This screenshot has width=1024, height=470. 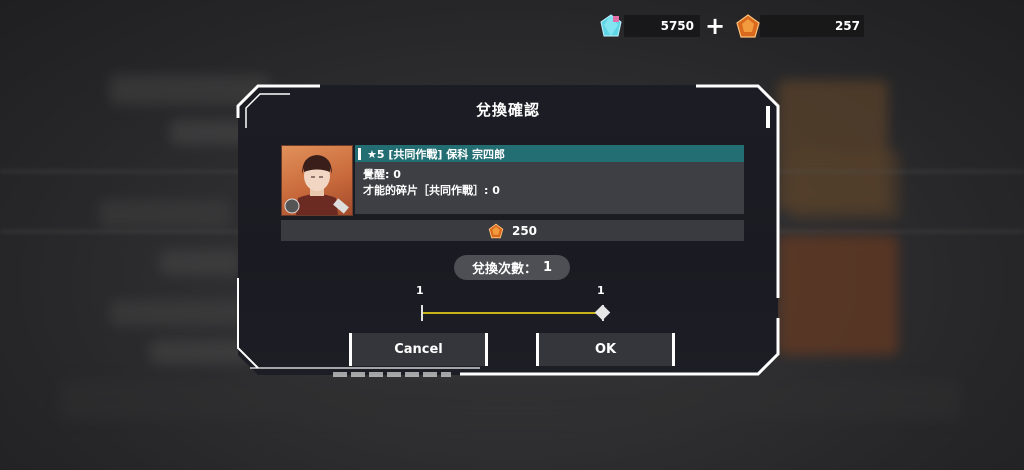 I want to click on crystal-gem-icon, so click(x=611, y=26).